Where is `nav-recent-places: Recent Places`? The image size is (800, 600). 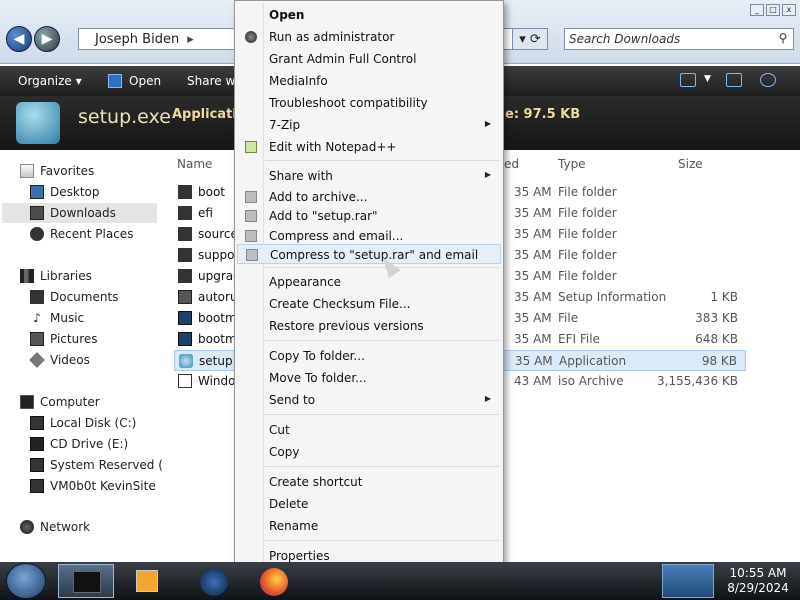 nav-recent-places: Recent Places is located at coordinates (81, 234).